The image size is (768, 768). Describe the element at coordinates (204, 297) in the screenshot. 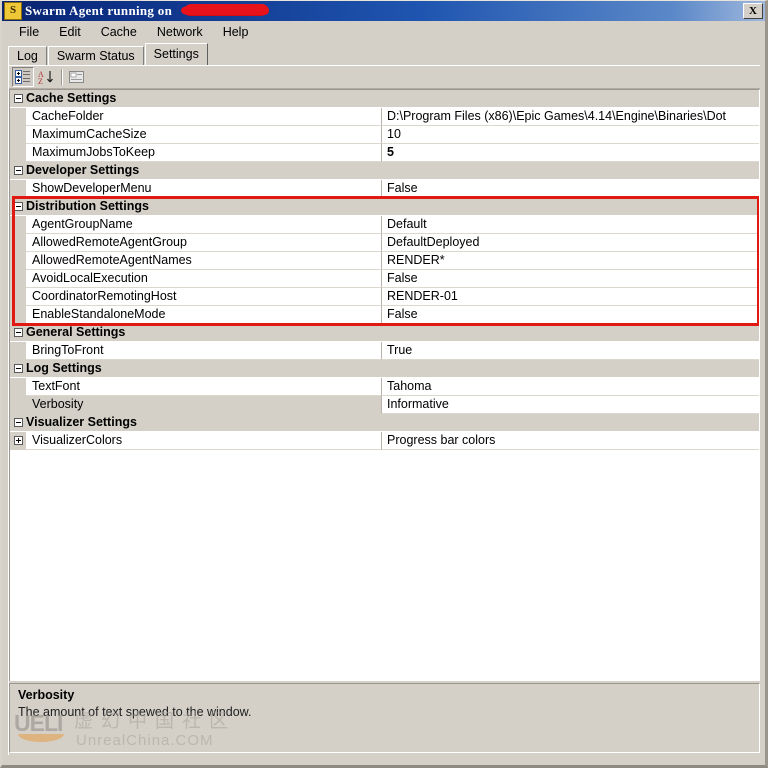

I see `property-name: CoordinatorRemotingHost` at that location.